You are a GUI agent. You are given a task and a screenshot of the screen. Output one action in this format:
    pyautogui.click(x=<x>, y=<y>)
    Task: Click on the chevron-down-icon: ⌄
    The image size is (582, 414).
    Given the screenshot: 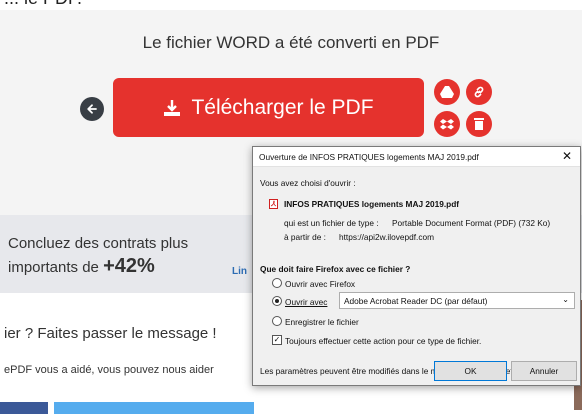 What is the action you would take?
    pyautogui.click(x=565, y=299)
    